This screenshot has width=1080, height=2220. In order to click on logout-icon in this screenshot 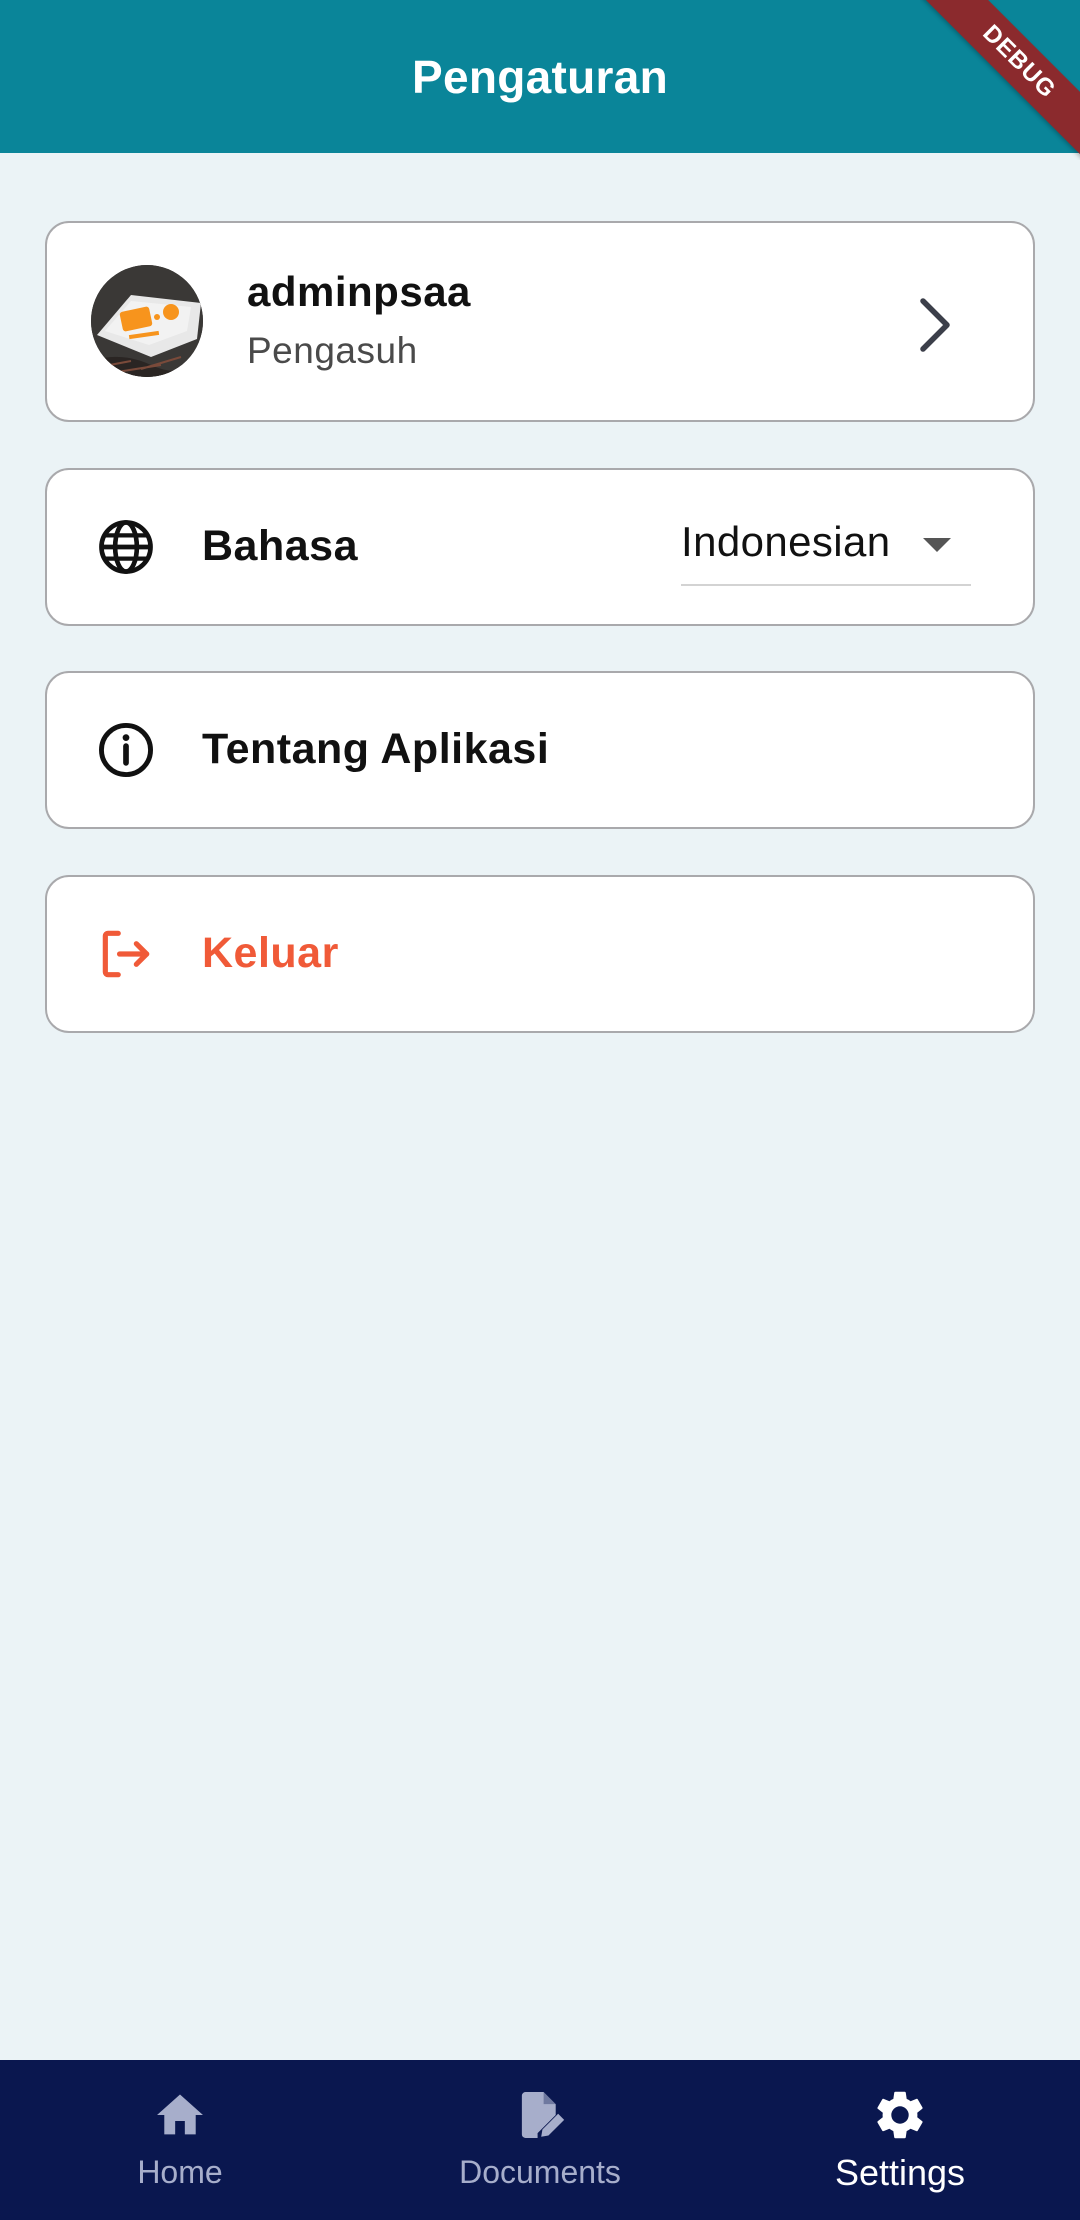, I will do `click(126, 954)`.